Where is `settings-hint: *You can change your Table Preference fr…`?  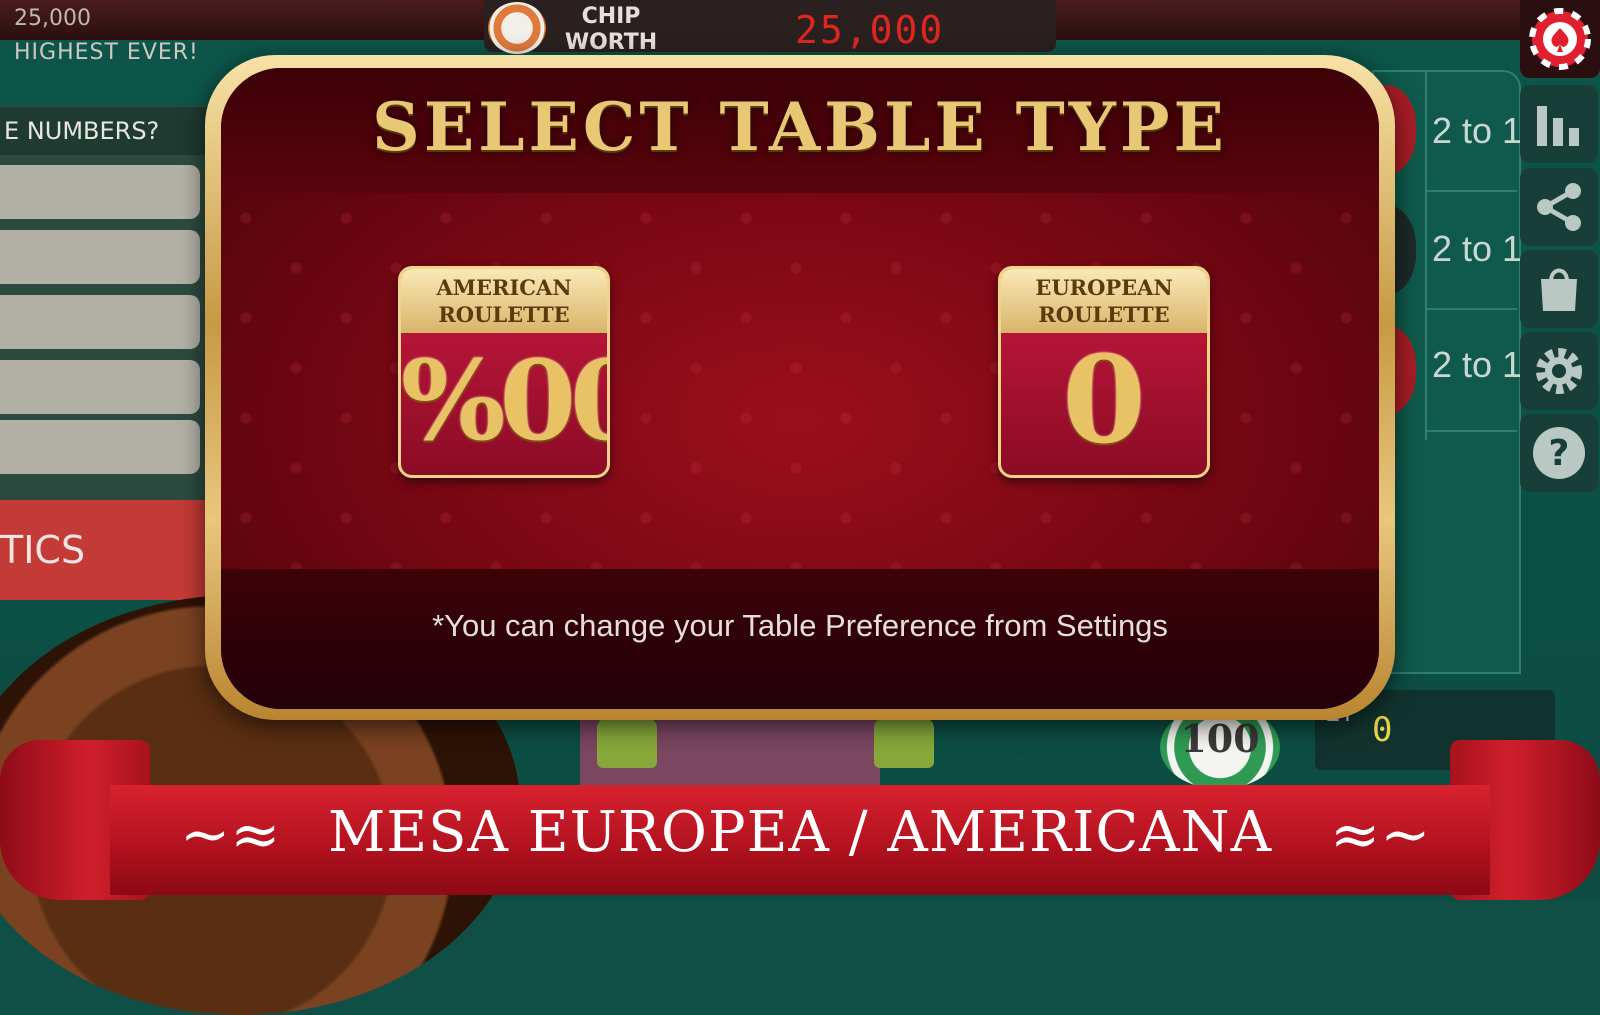
settings-hint: *You can change your Table Preference fr… is located at coordinates (800, 625).